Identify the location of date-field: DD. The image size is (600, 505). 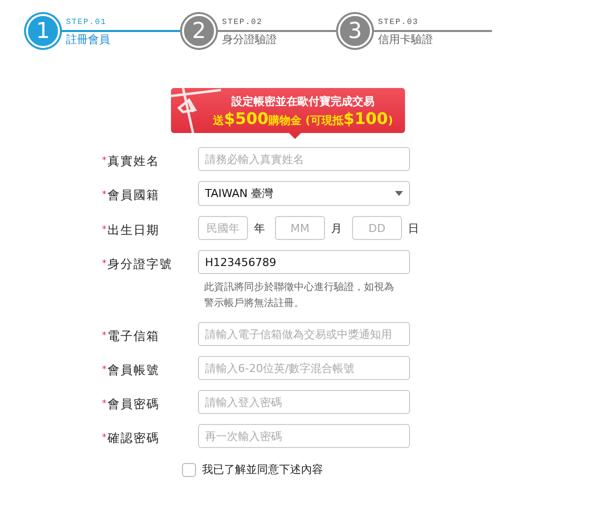
(377, 228).